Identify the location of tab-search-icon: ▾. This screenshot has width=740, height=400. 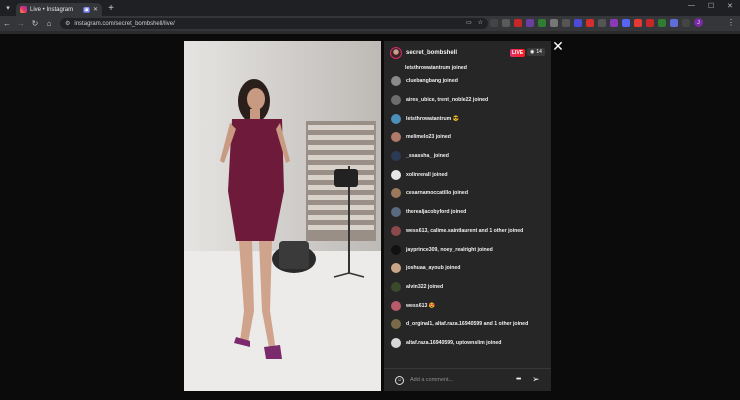
(8, 8).